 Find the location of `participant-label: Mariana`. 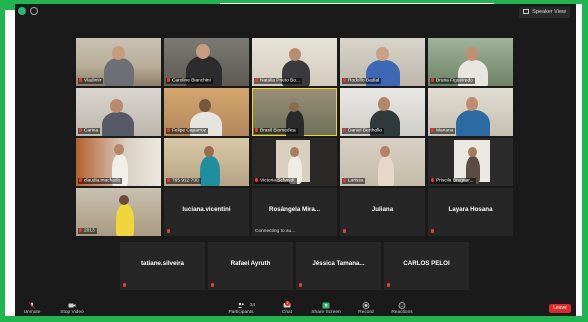

participant-label: Mariana is located at coordinates (443, 130).